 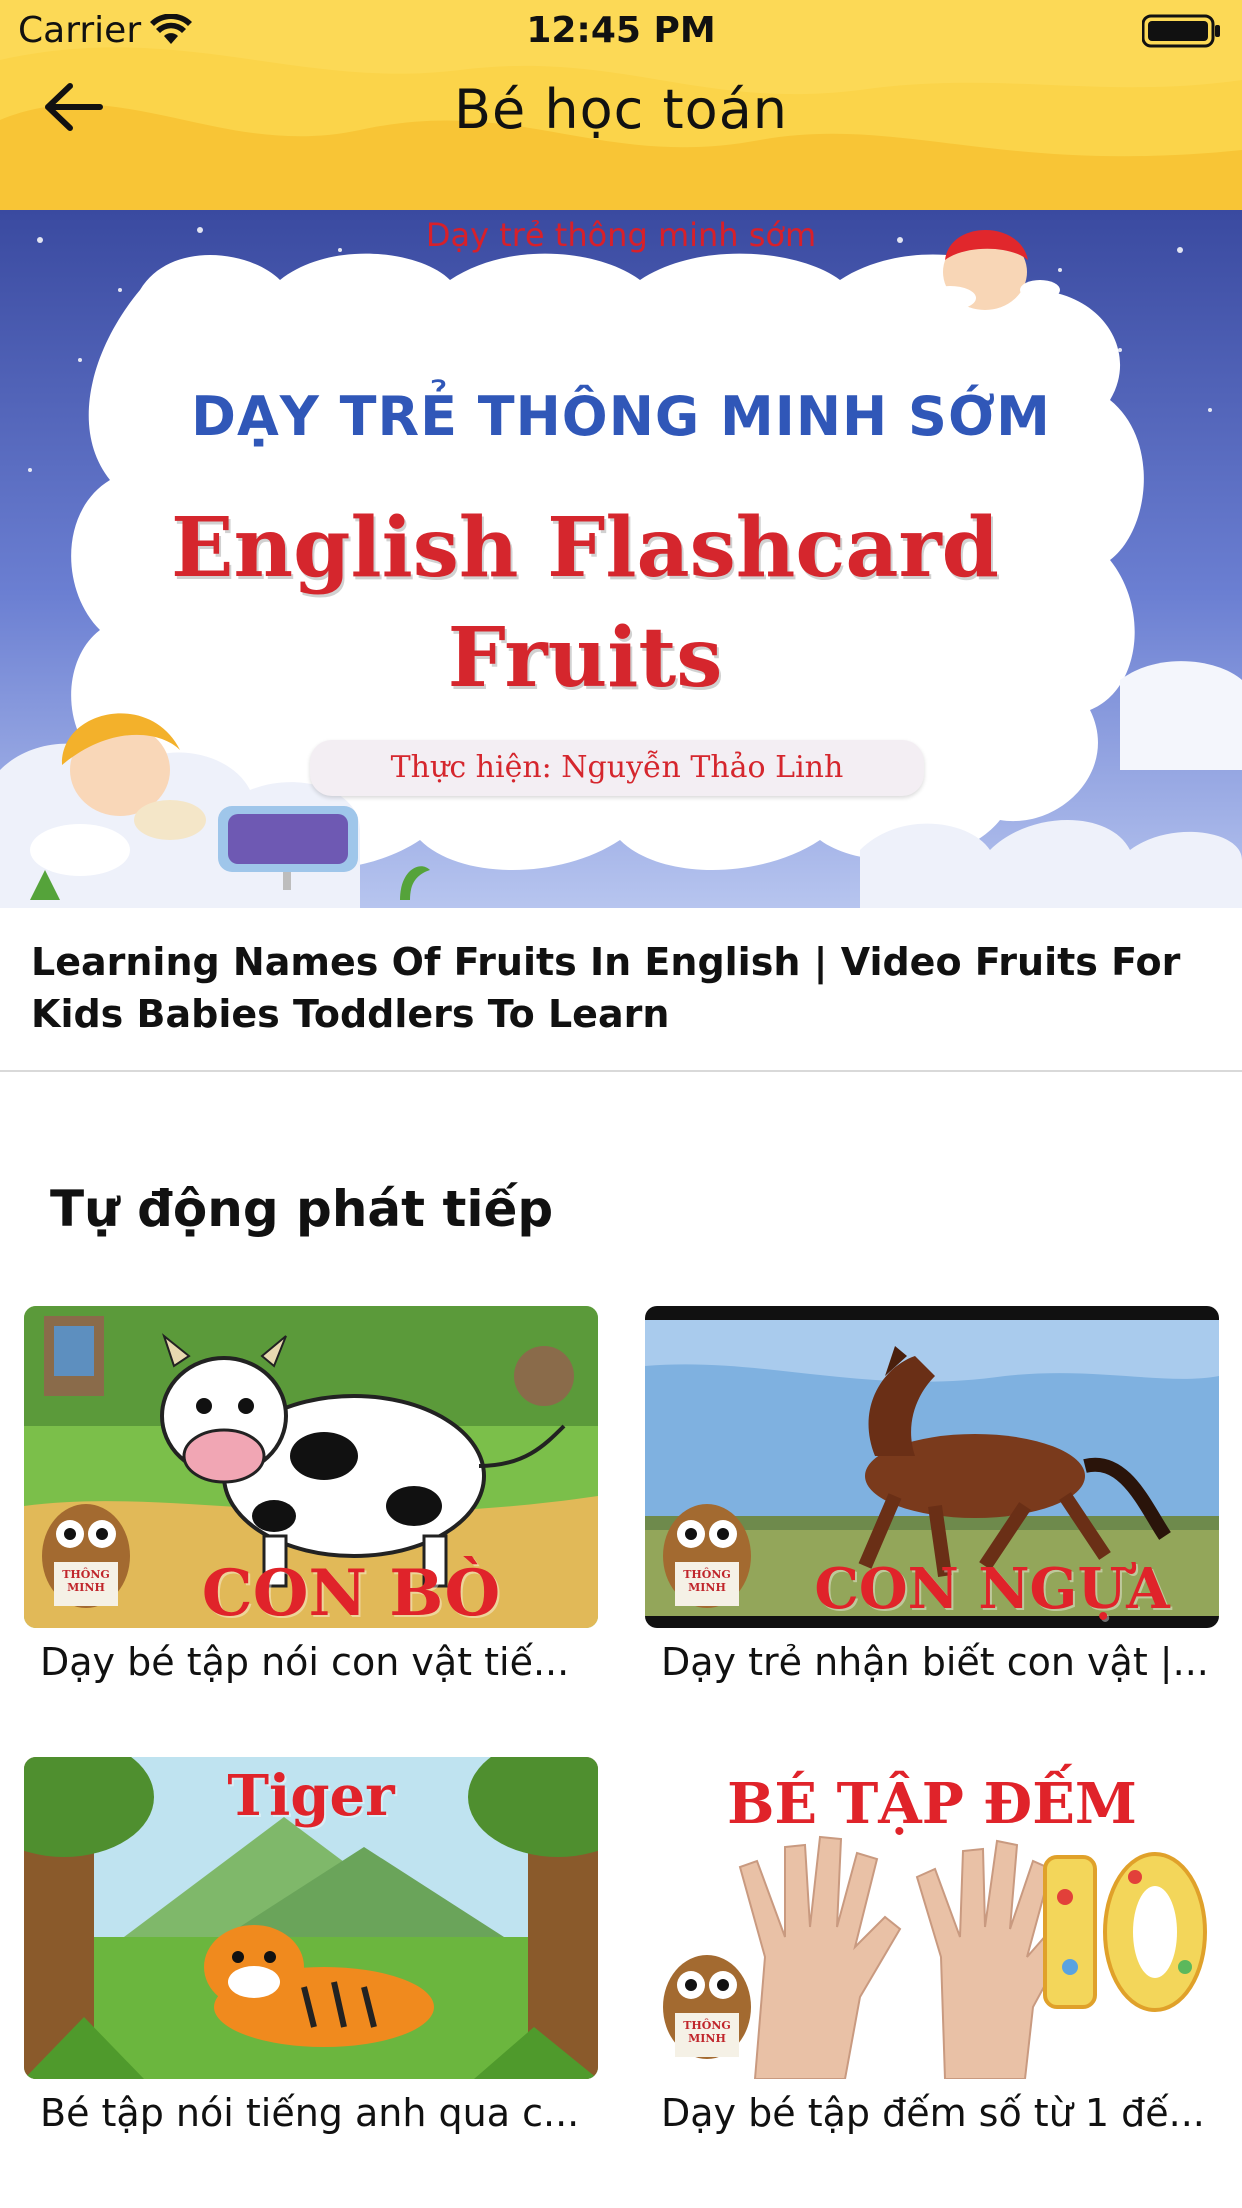 I want to click on status-bar: Carrier 12:45 PM, so click(x=621, y=31).